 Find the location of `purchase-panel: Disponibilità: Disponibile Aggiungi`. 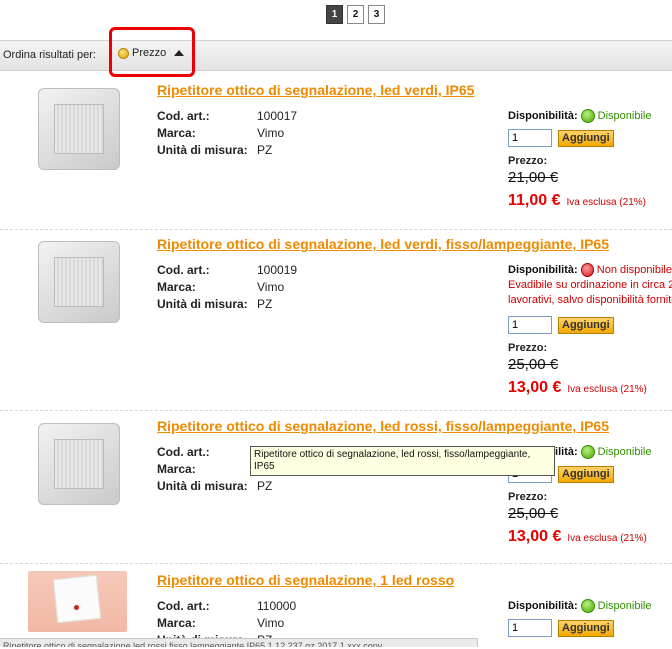

purchase-panel: Disponibilità: Disponibile Aggiungi is located at coordinates (590, 618).